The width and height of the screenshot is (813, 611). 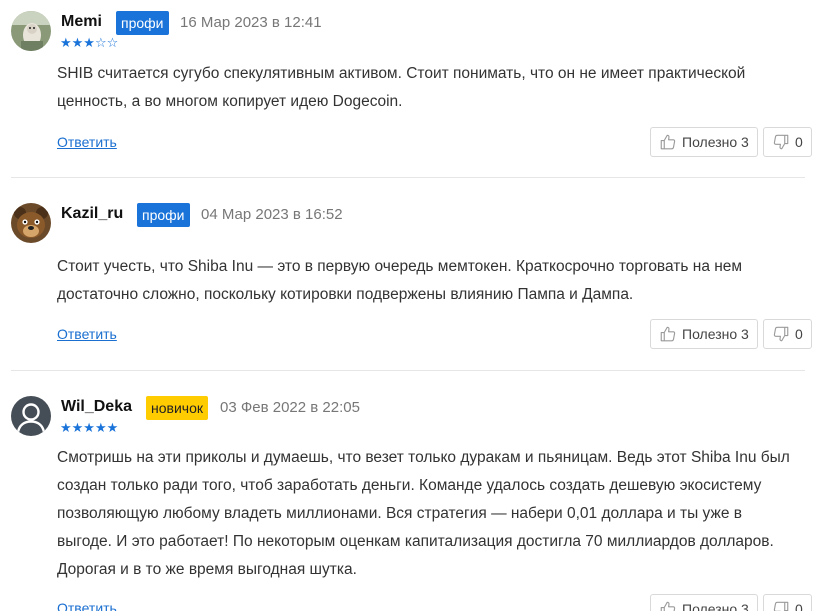 What do you see at coordinates (92, 214) in the screenshot?
I see `username: Kazil_ru` at bounding box center [92, 214].